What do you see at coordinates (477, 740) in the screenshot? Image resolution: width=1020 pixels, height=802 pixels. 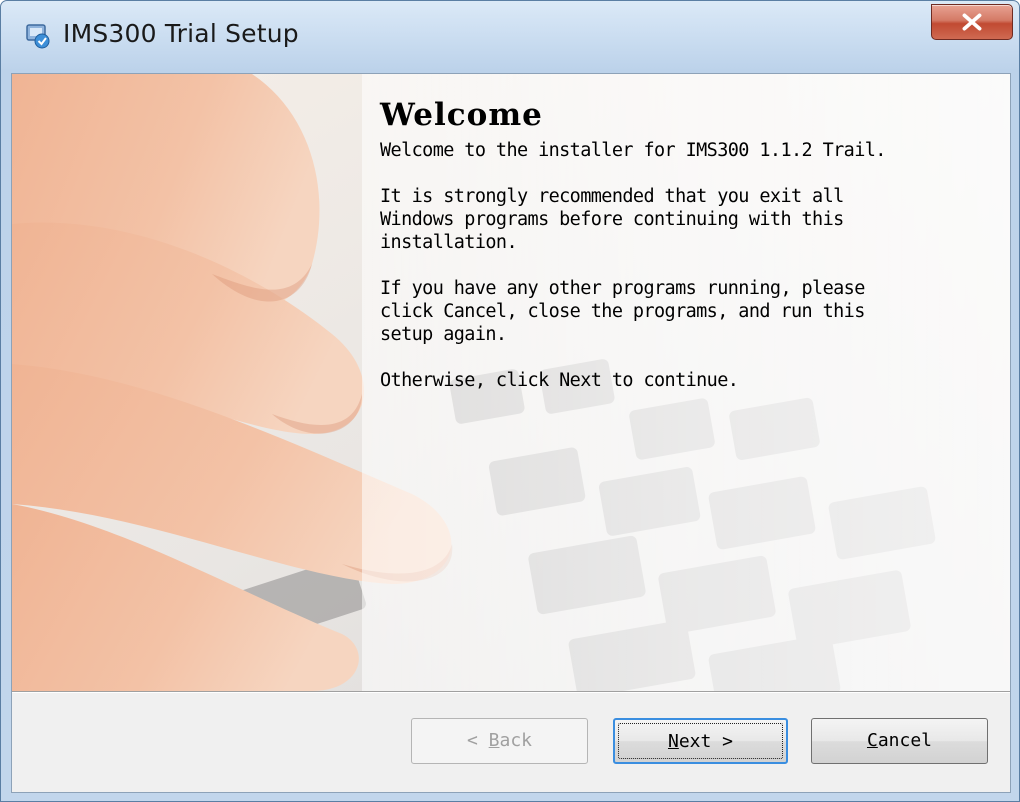 I see `back-button-prefix: <` at bounding box center [477, 740].